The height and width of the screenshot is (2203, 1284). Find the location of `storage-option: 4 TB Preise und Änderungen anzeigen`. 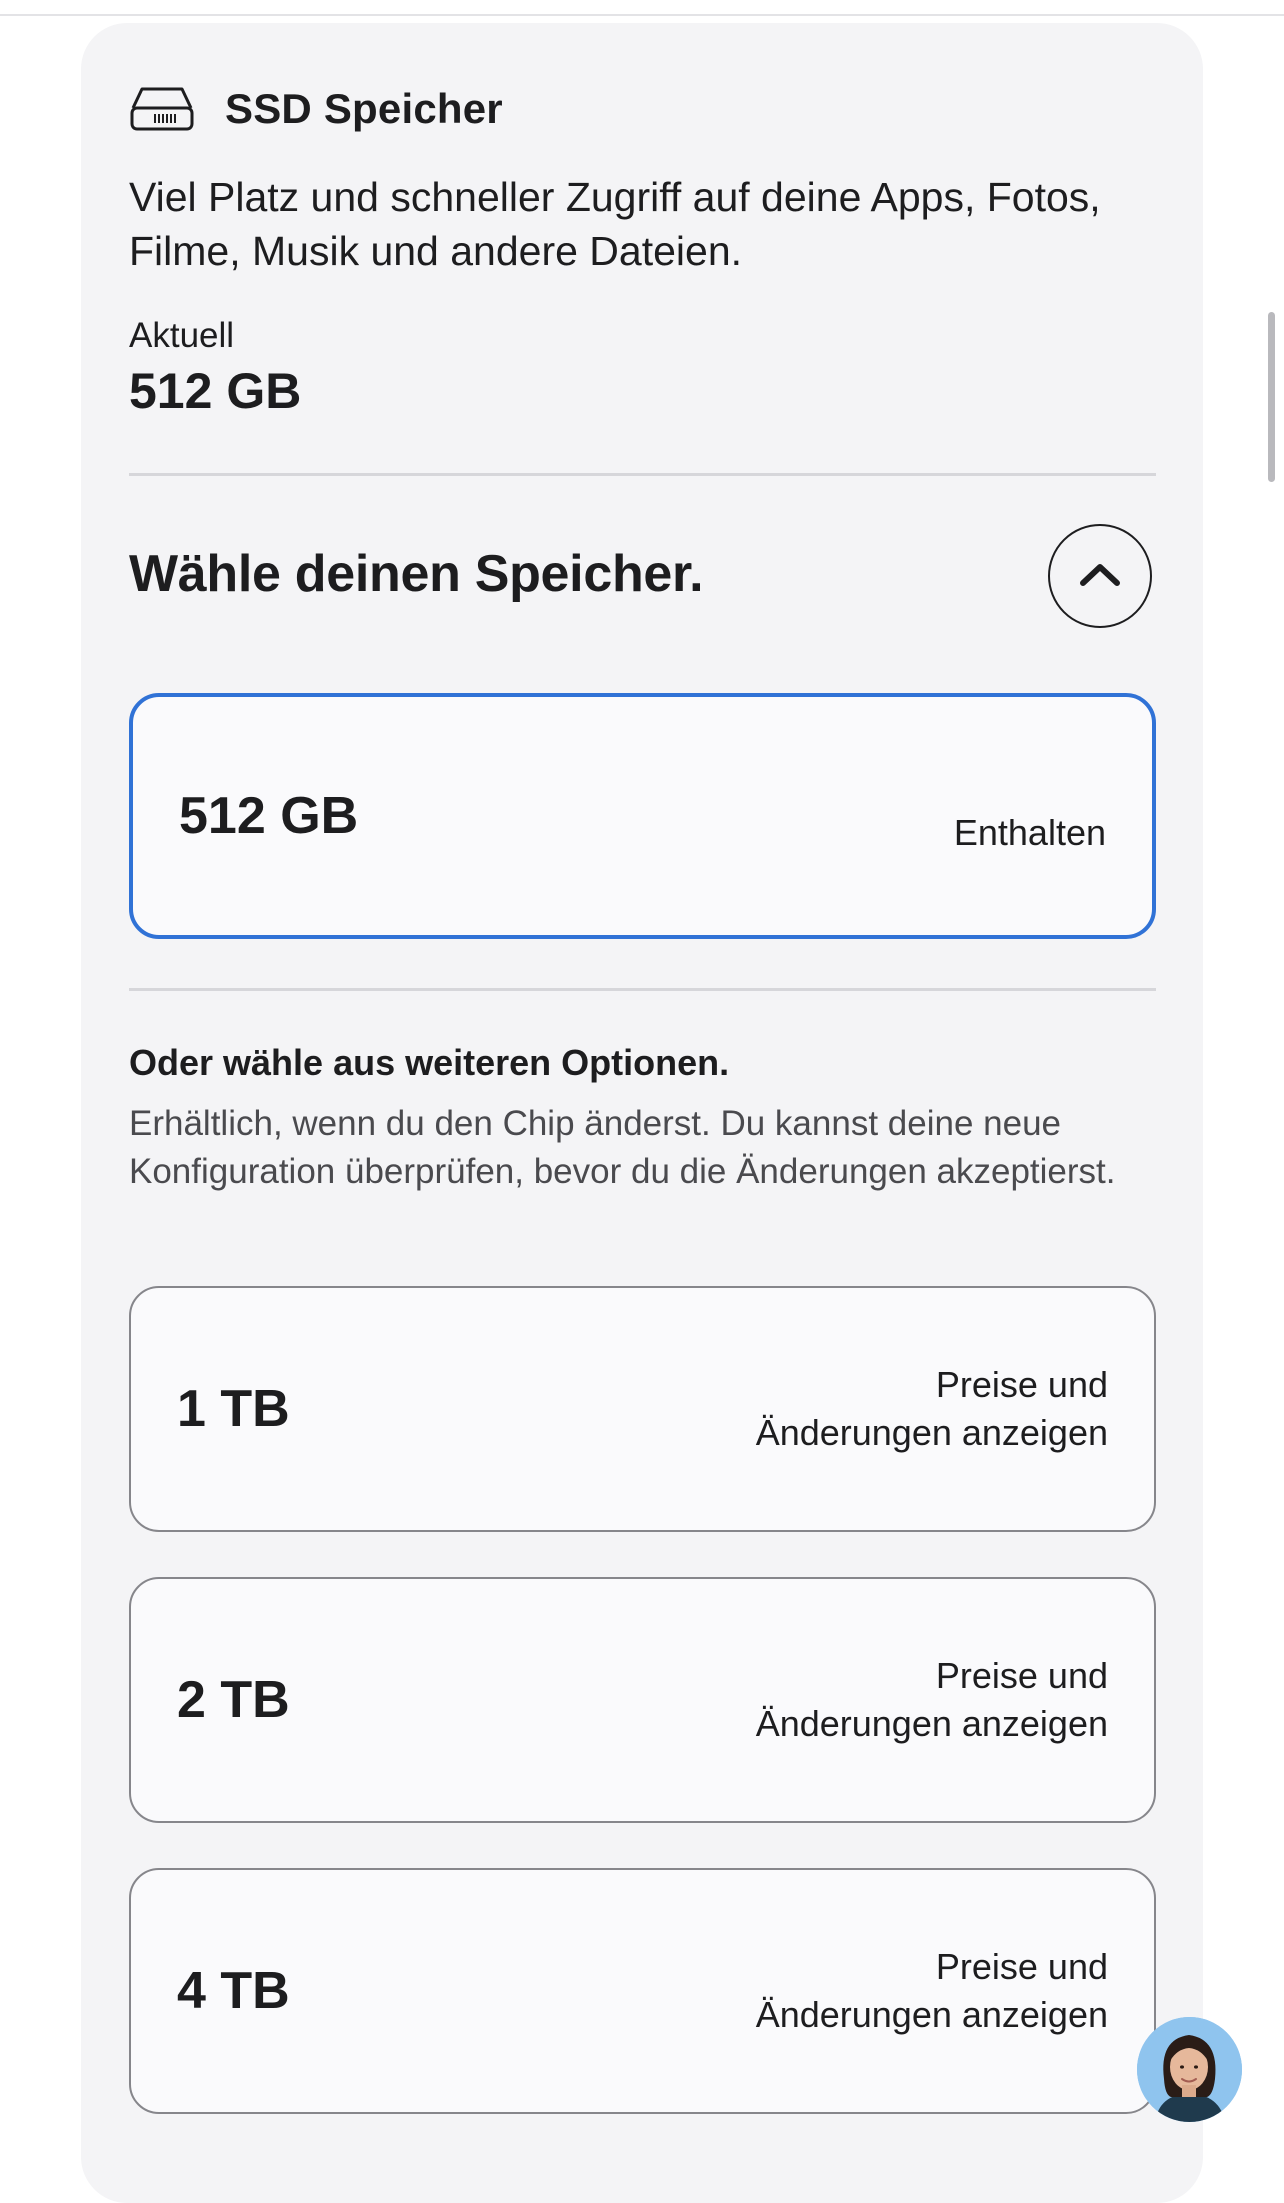

storage-option: 4 TB Preise und Änderungen anzeigen is located at coordinates (642, 1991).